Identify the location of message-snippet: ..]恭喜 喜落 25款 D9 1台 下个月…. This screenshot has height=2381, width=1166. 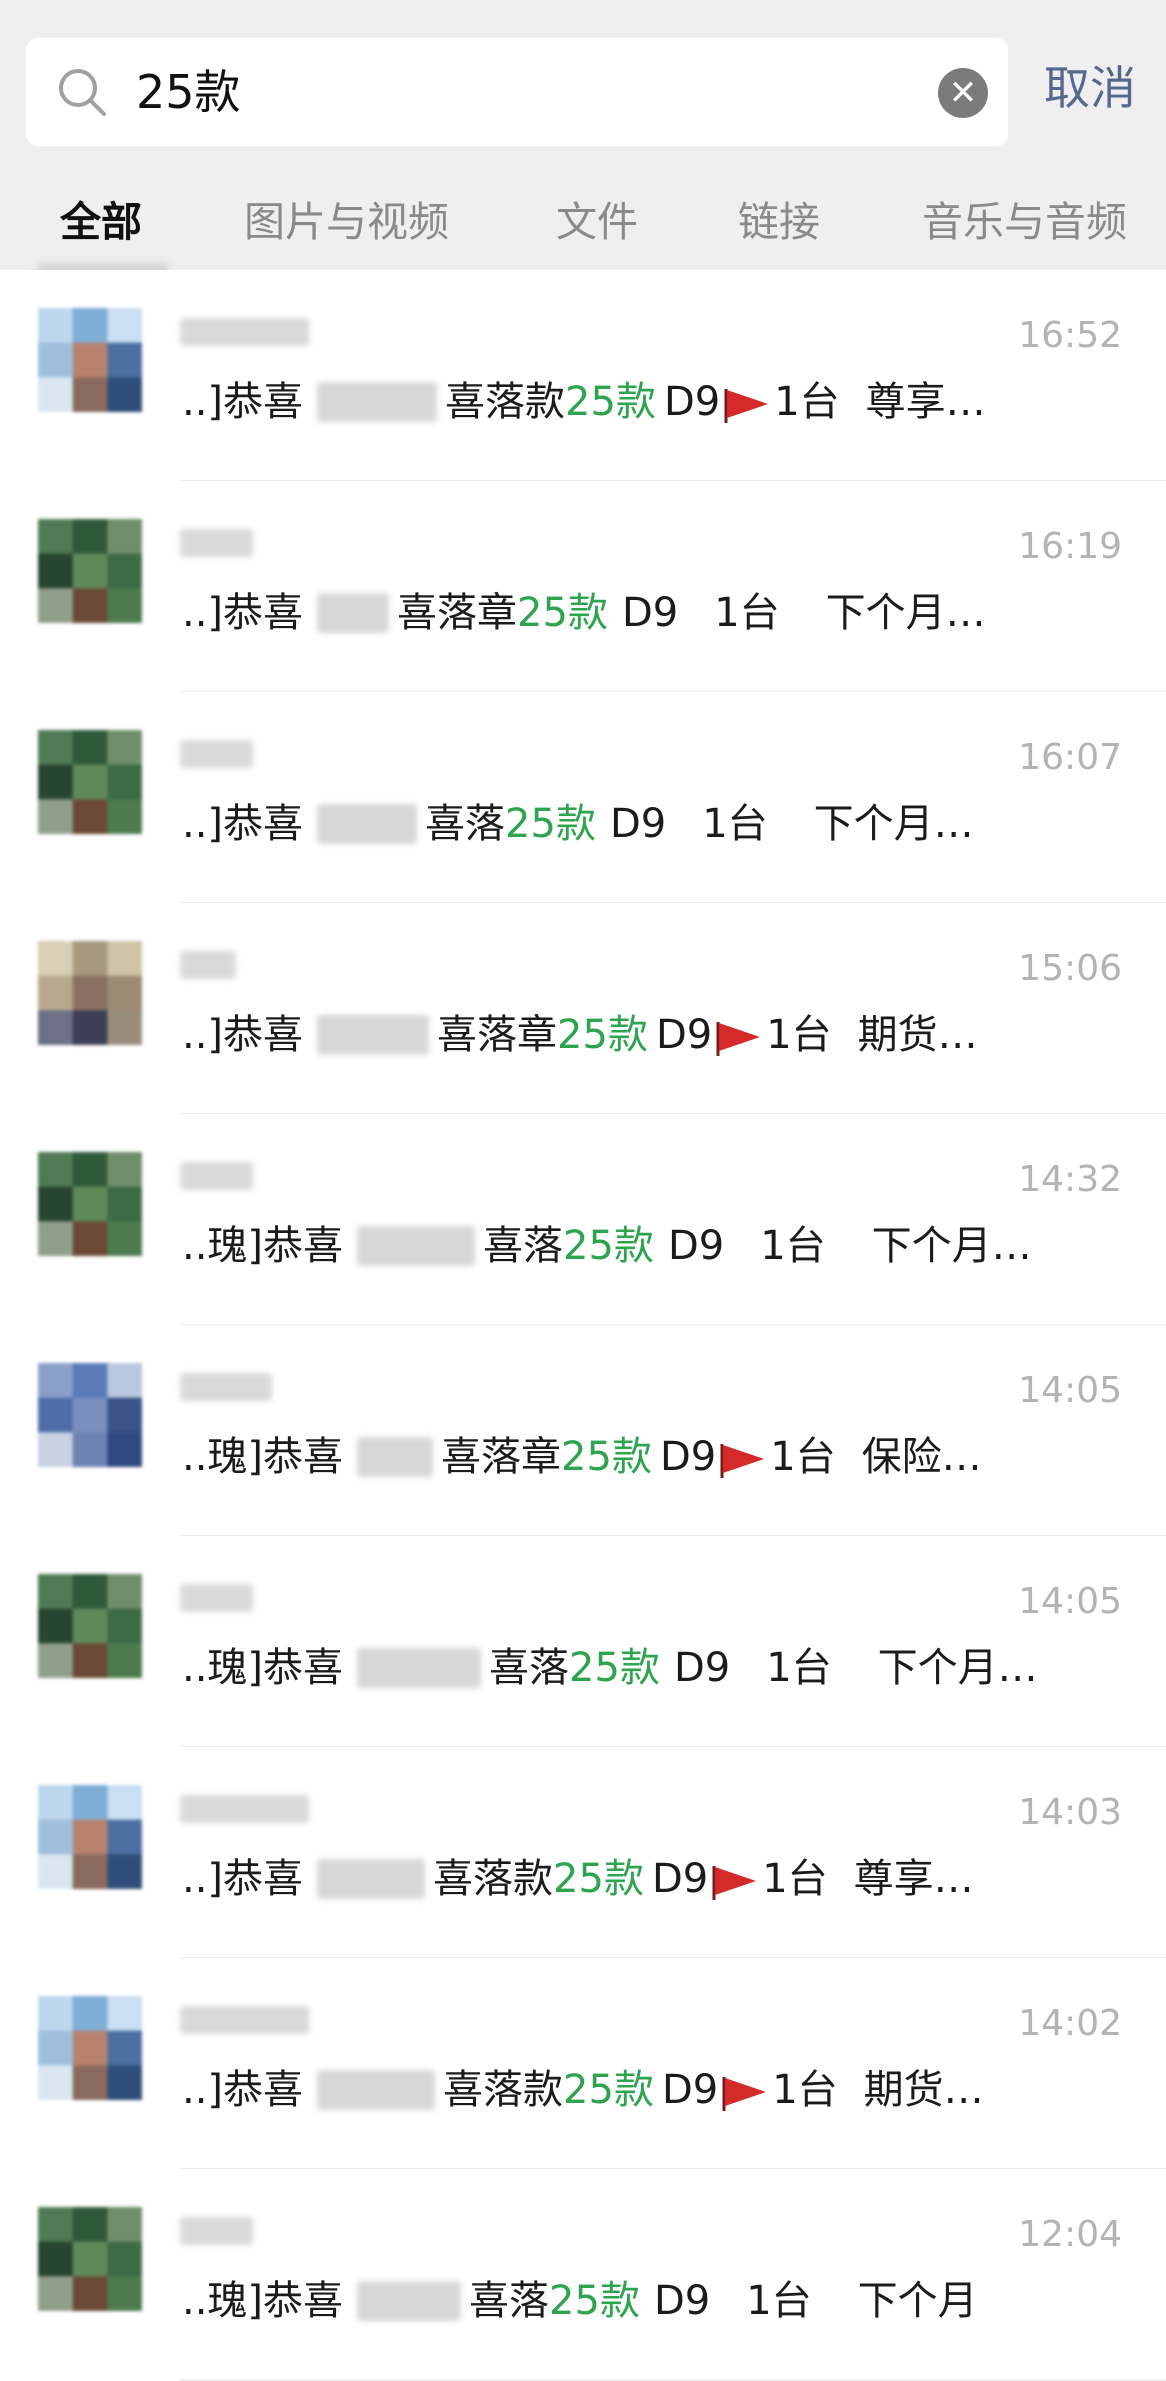
(578, 824).